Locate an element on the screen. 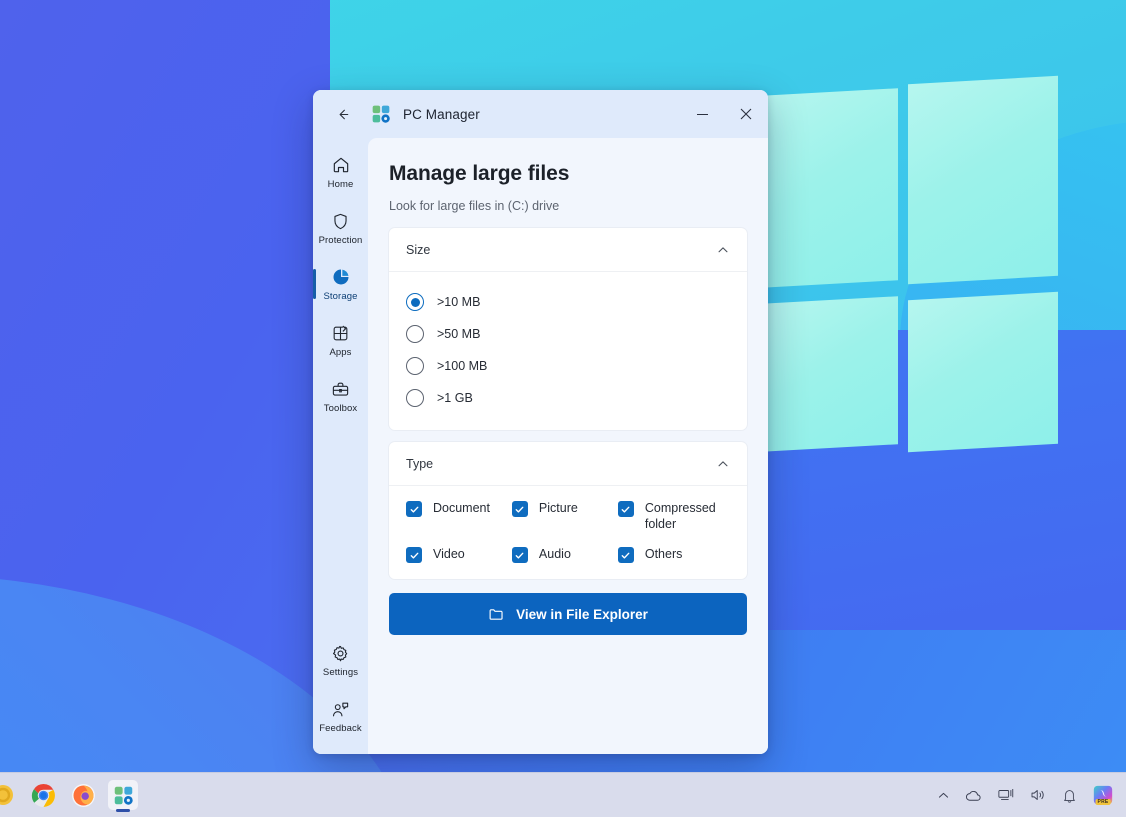  size-section-body: >10 MB >50 MB >100 MB >1 GB is located at coordinates (568, 351).